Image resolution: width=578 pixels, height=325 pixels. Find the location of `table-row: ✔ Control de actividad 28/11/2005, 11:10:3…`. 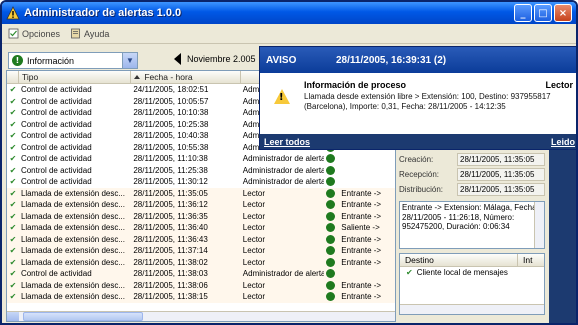

table-row: ✔ Control de actividad 28/11/2005, 11:10:3… is located at coordinates (201, 159).